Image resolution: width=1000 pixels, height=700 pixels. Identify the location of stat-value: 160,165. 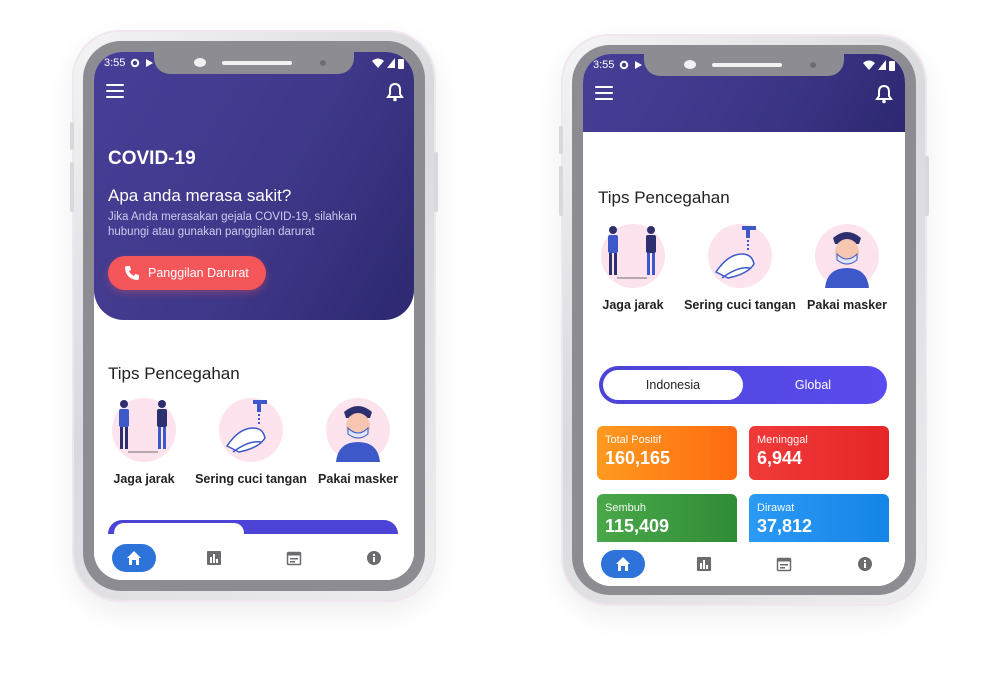
(638, 458).